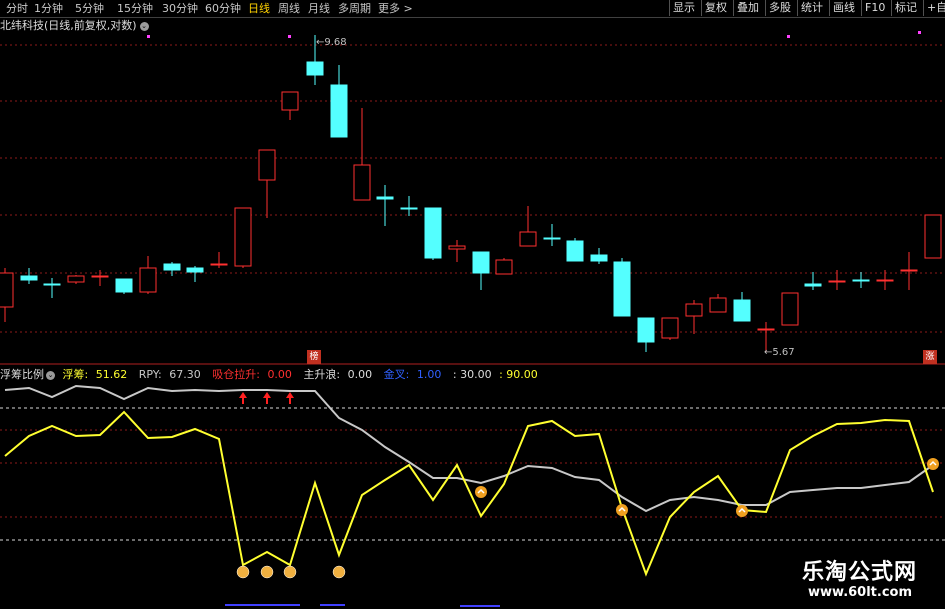 The width and height of the screenshot is (945, 609). I want to click on indicator-name: 浮筹比例, so click(22, 374).